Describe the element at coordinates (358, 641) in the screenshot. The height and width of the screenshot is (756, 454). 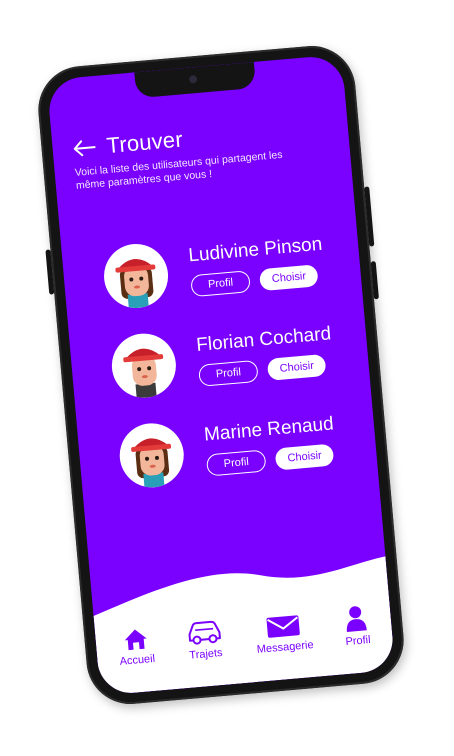
I see `nav-label: Profil` at that location.